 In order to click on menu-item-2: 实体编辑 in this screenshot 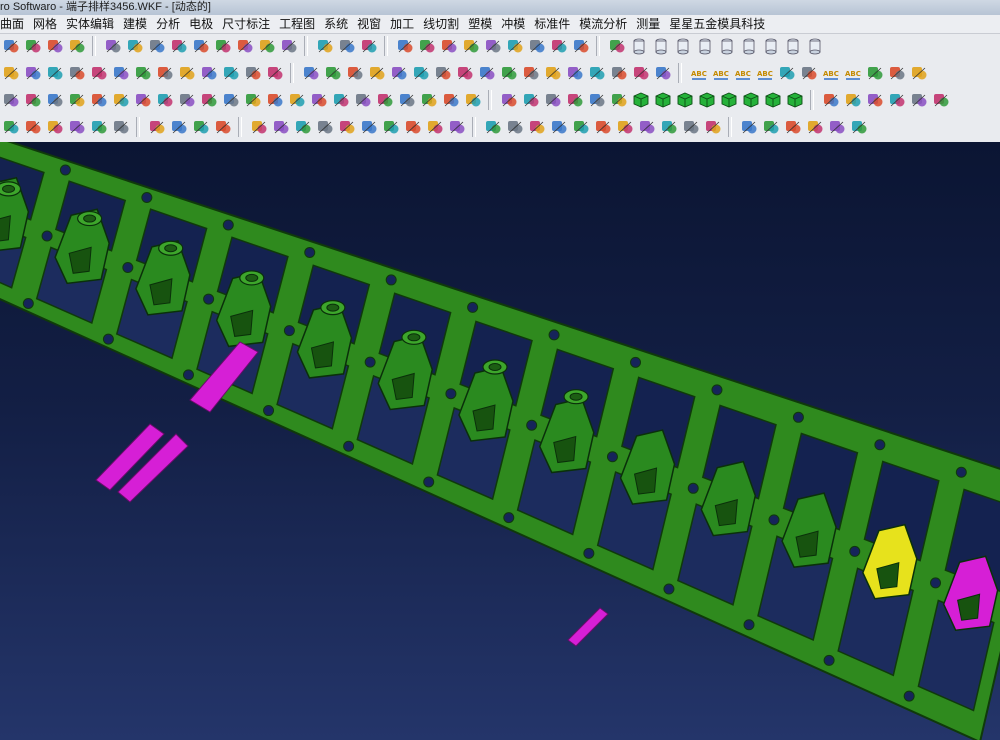, I will do `click(90, 24)`.